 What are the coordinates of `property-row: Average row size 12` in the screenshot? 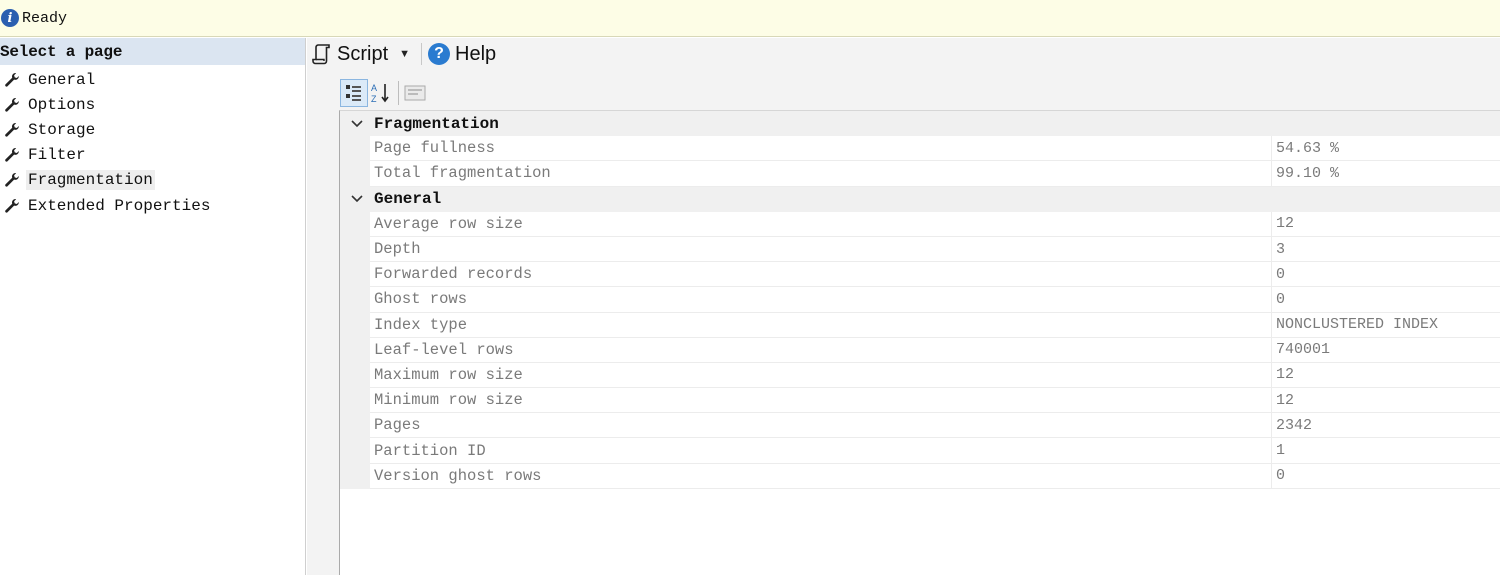 It's located at (920, 224).